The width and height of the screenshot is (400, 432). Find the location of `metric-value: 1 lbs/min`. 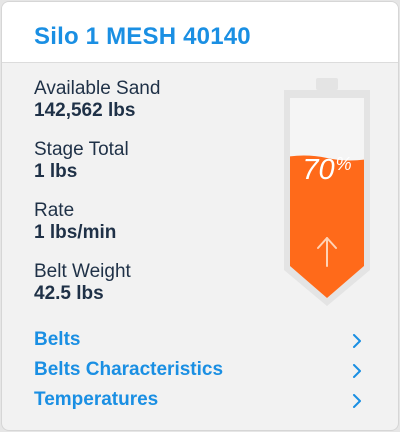

metric-value: 1 lbs/min is located at coordinates (75, 232).